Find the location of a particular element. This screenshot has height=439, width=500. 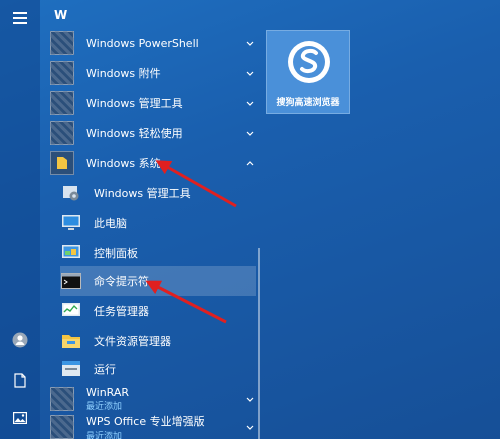

app-item-wps-office: WPS Office 专业增强版 最近添加 is located at coordinates (156, 425).